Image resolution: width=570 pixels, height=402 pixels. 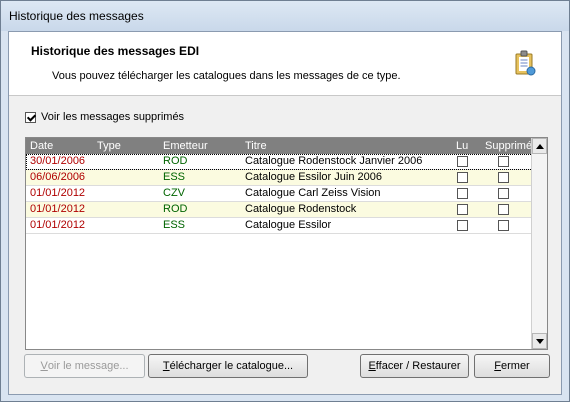 I want to click on column-header-date: Date, so click(x=41, y=146).